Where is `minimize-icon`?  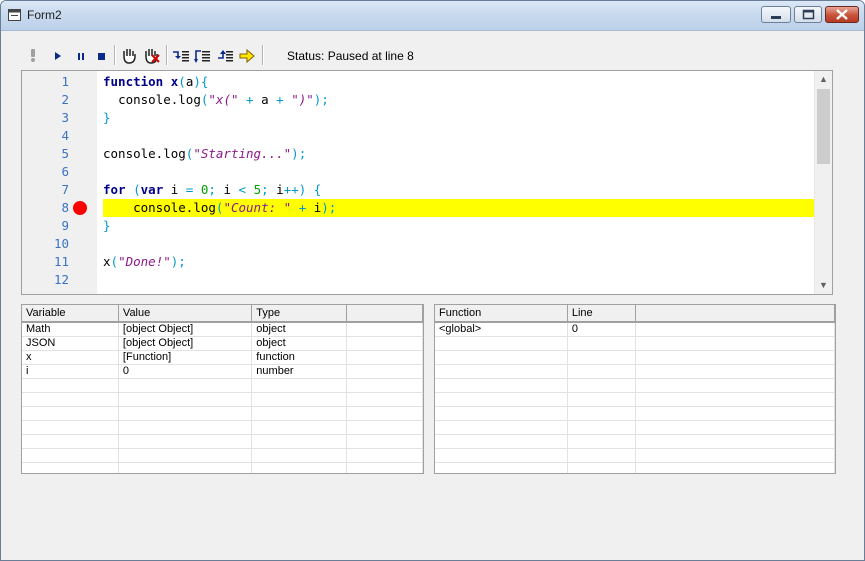 minimize-icon is located at coordinates (776, 17).